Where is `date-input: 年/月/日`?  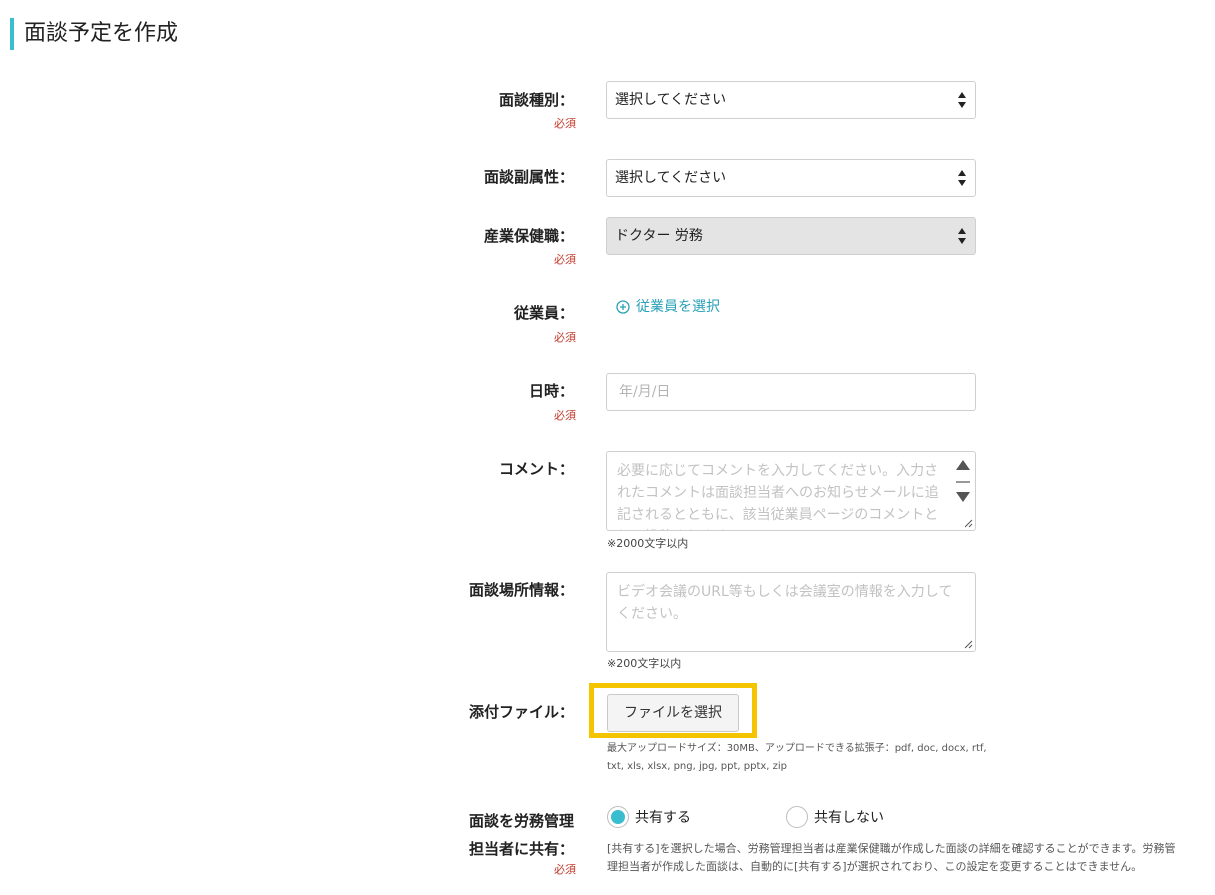 date-input: 年/月/日 is located at coordinates (791, 392).